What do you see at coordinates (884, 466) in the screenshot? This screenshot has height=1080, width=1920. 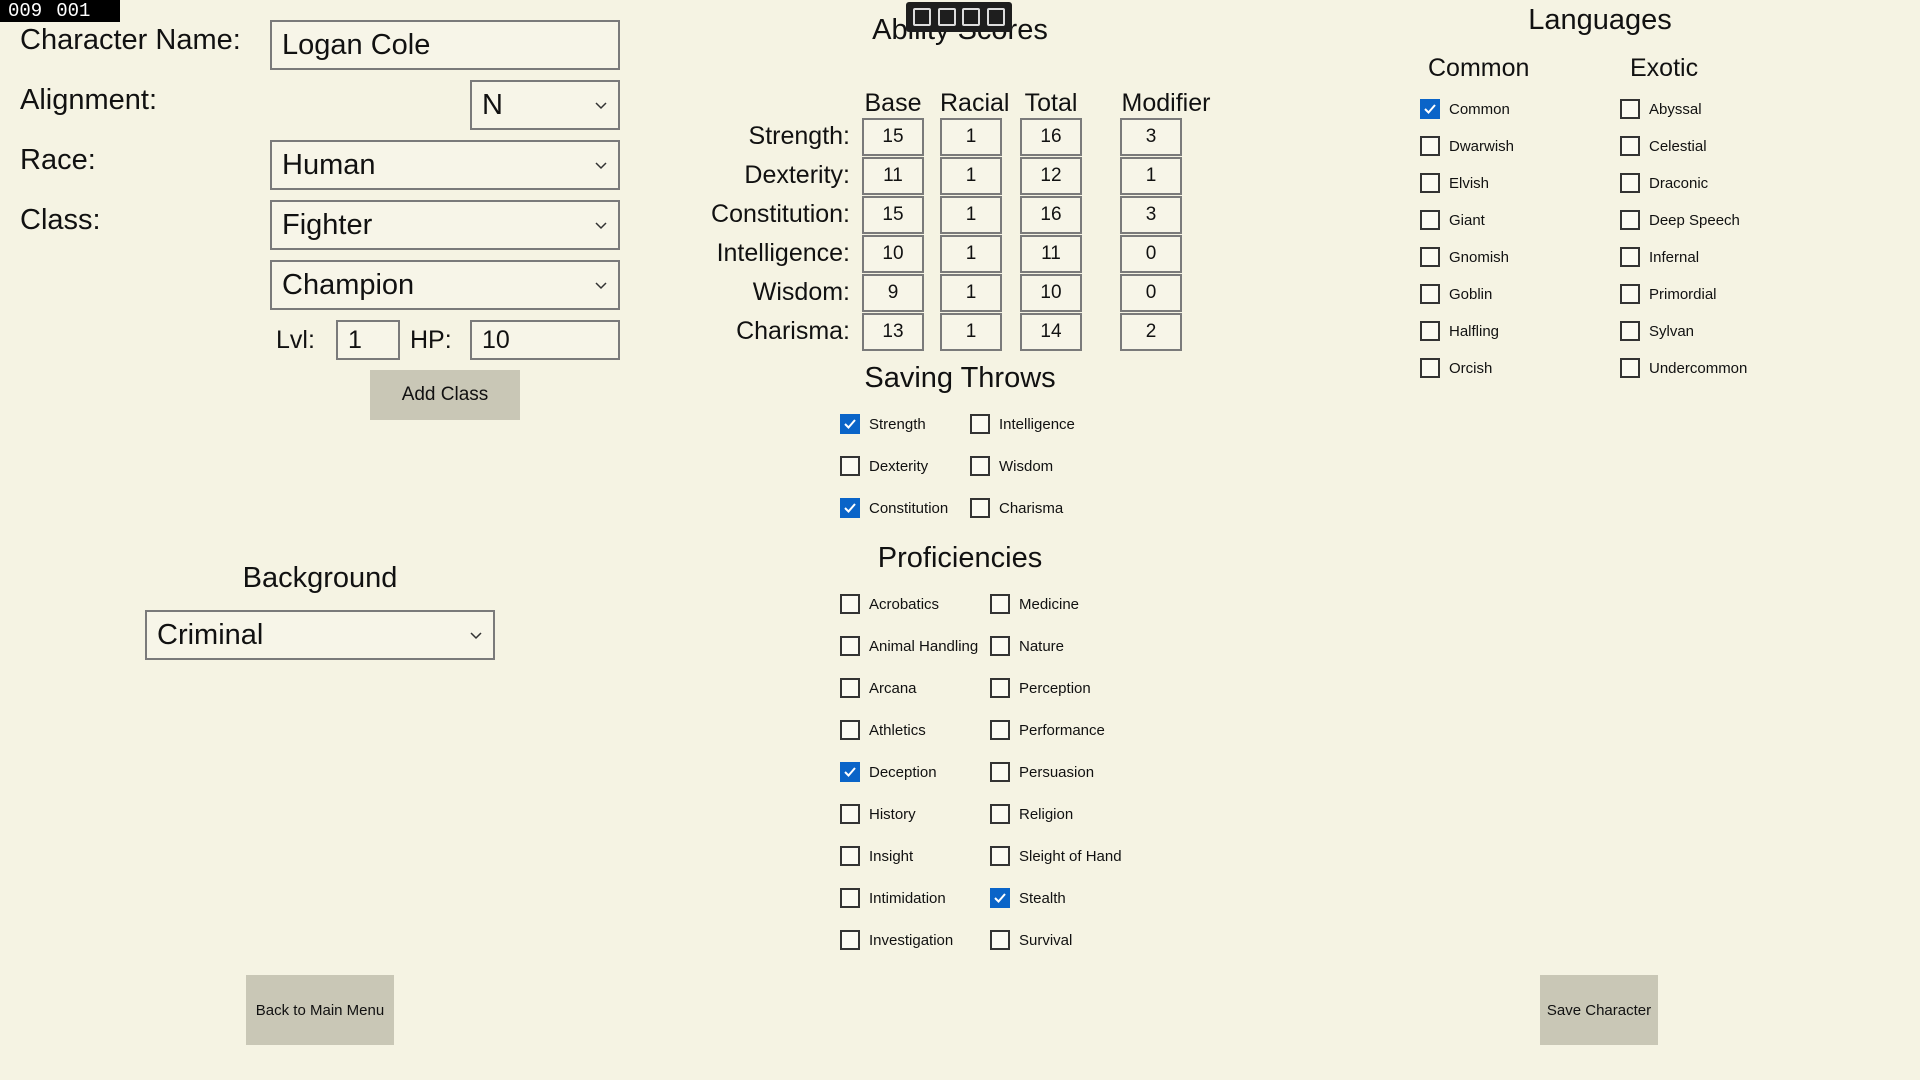 I see `saving-throw-checkbox: Dexterity` at bounding box center [884, 466].